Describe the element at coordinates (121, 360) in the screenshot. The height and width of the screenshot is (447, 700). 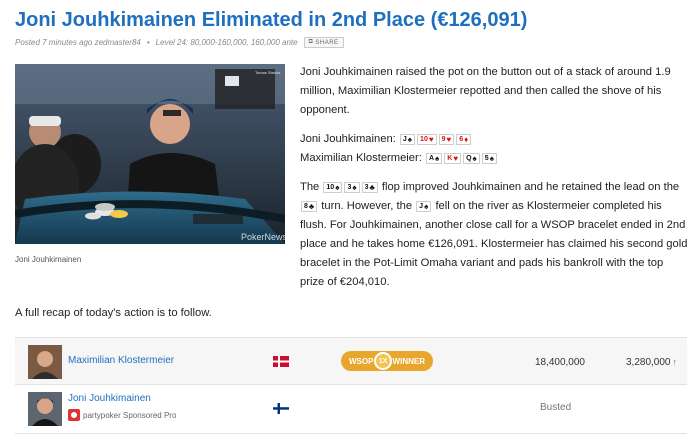
I see `player-name-link: Maximilian Klostermeier` at that location.